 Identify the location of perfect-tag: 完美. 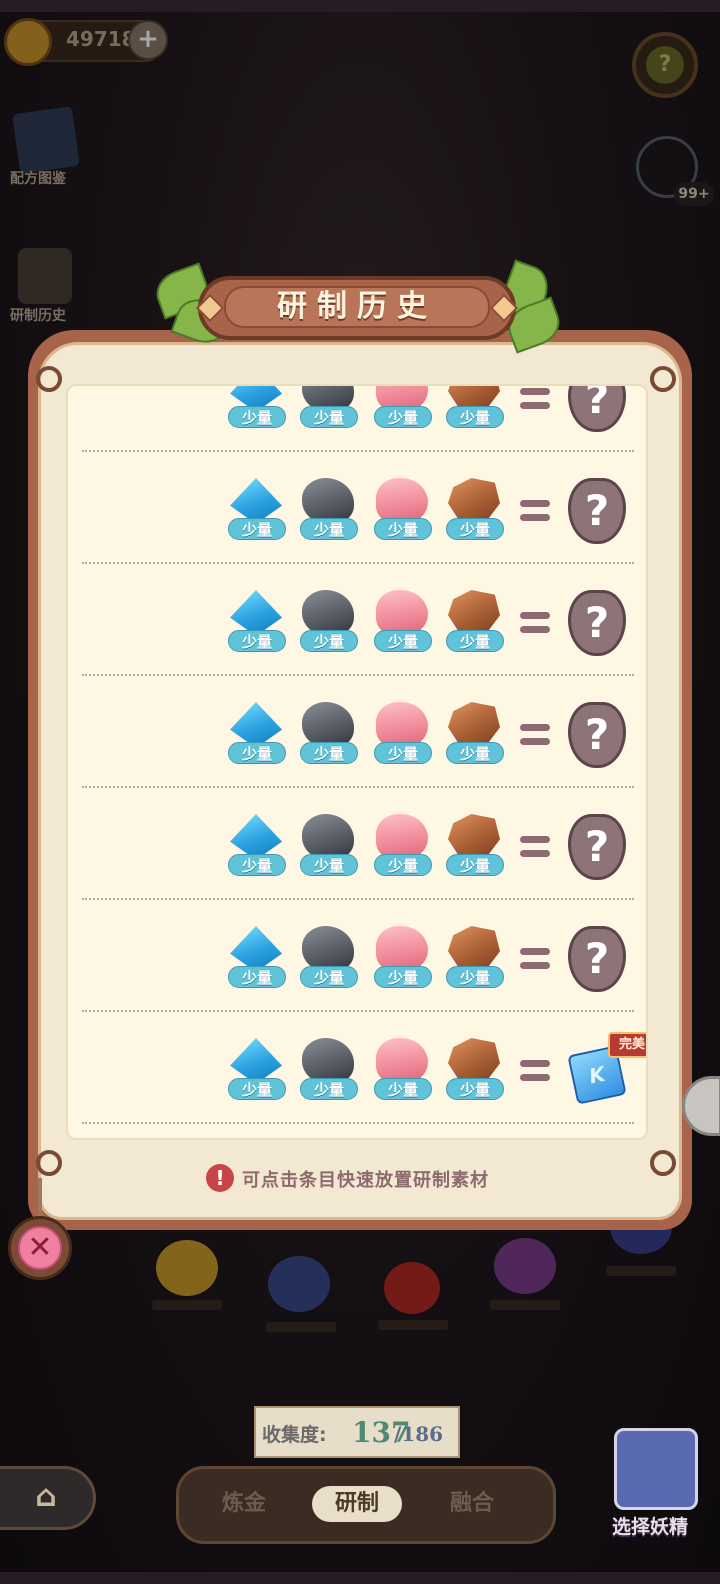
(627, 1045).